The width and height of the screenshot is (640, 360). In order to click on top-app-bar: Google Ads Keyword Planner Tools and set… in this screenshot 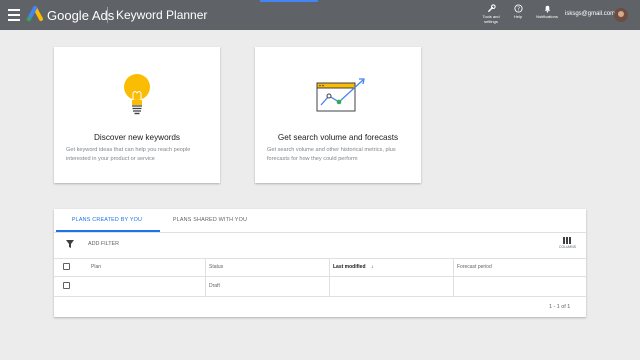, I will do `click(320, 15)`.